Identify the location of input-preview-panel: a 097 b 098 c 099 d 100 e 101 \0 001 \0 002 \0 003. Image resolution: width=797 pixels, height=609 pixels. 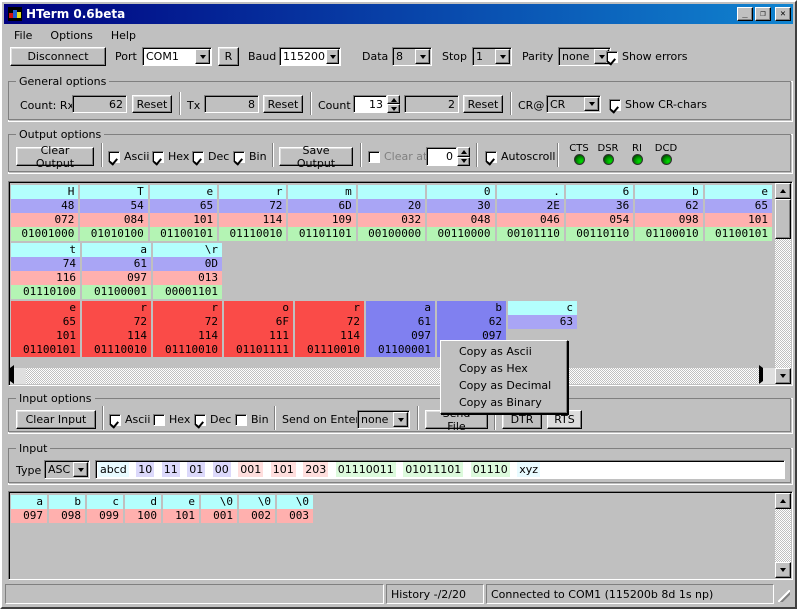
(400, 535).